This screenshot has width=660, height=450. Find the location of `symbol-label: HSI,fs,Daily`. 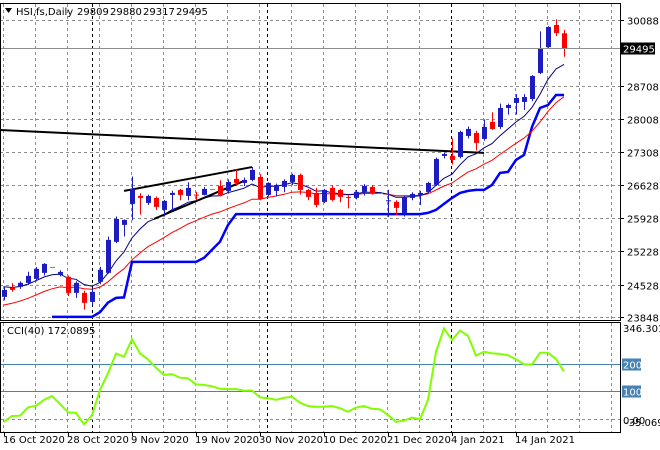

symbol-label: HSI,fs,Daily is located at coordinates (44, 12).